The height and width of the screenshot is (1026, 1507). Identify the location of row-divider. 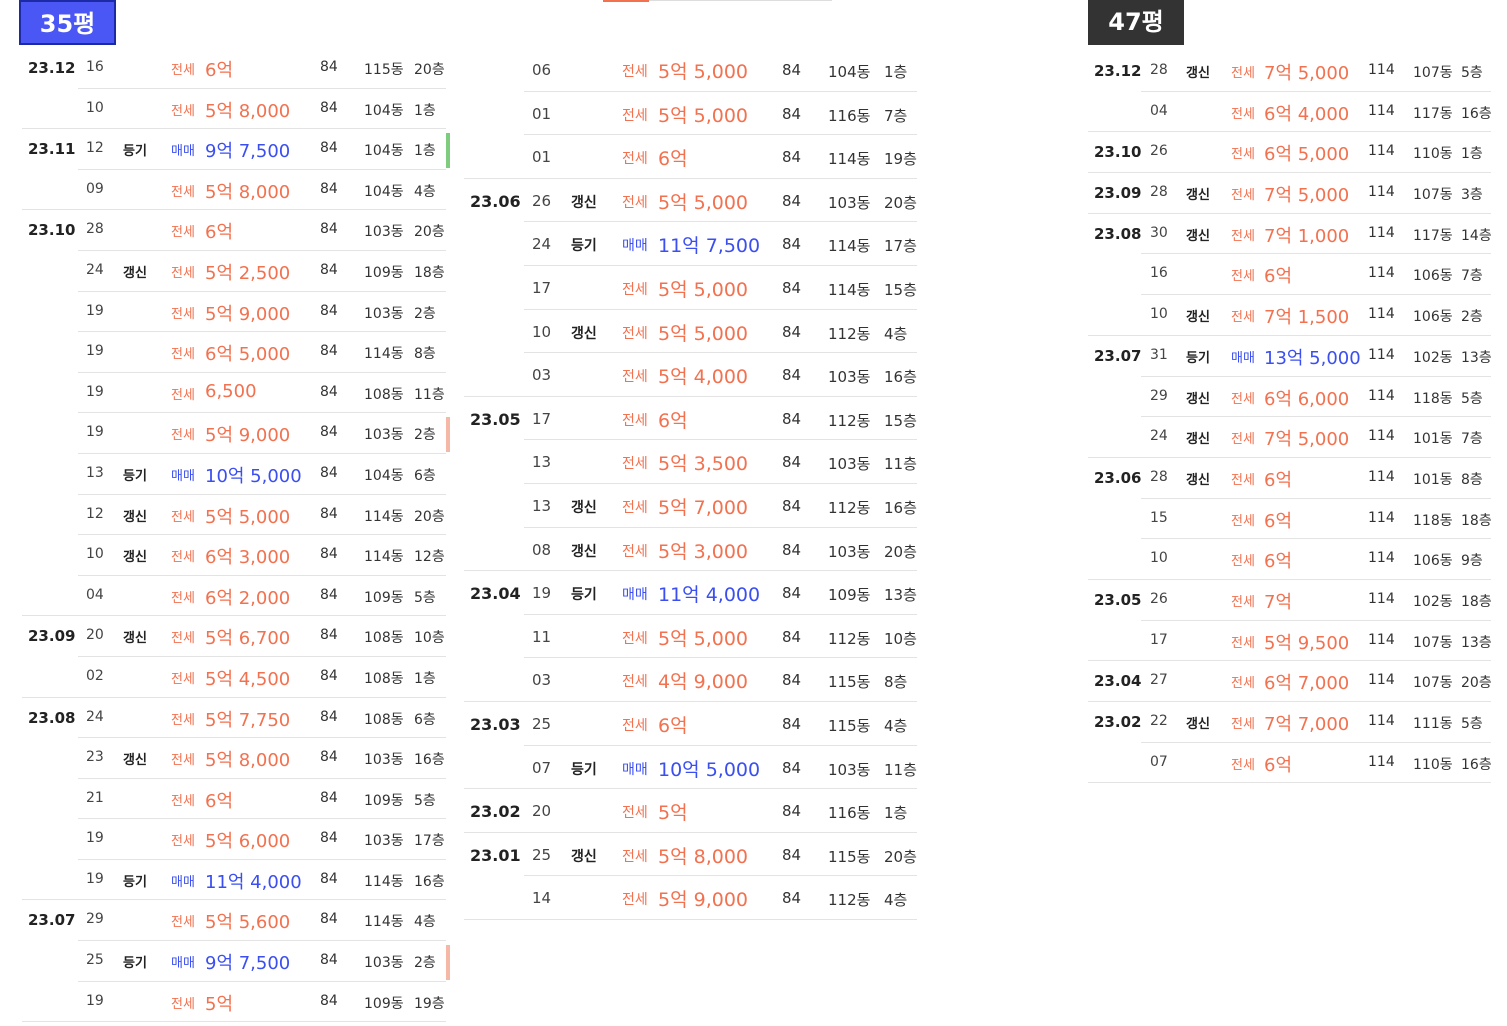
(234, 1022).